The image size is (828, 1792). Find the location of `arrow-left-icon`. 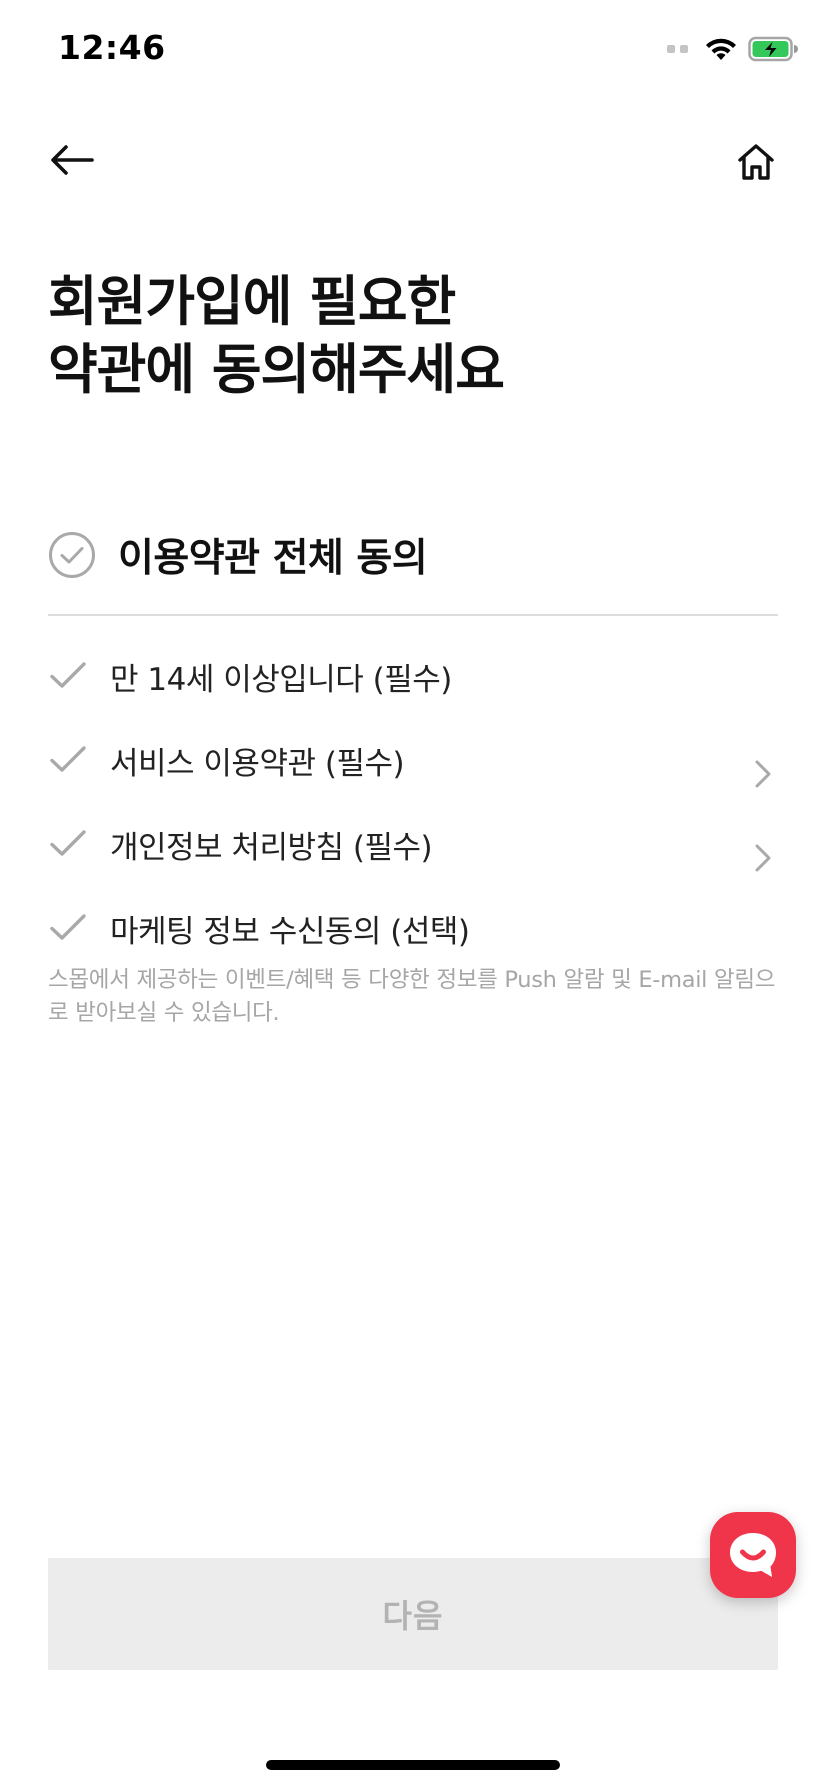

arrow-left-icon is located at coordinates (72, 160).